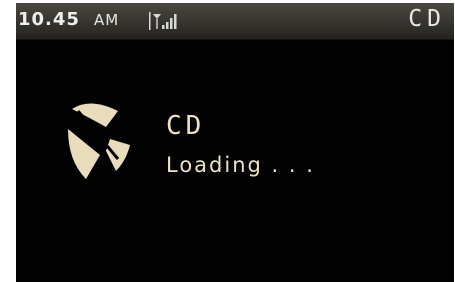  I want to click on cd-app-logo-icon, so click(99, 141).